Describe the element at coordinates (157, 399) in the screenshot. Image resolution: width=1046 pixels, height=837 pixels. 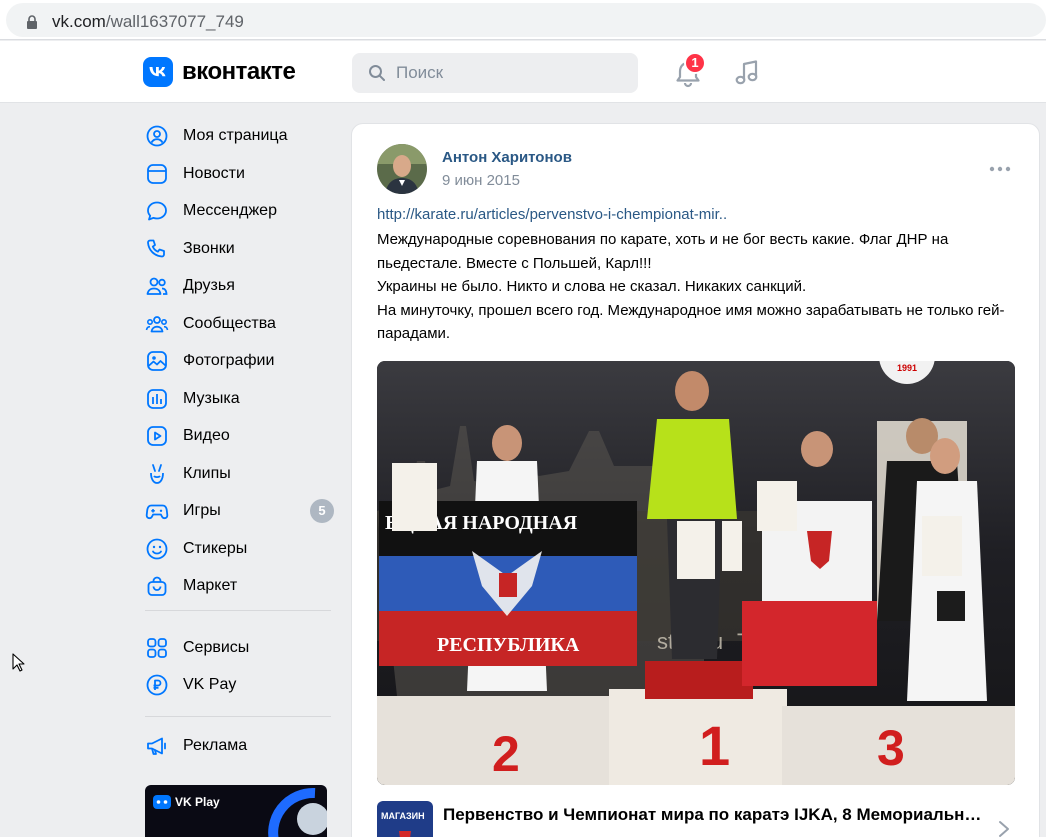
I see `music-icon` at that location.